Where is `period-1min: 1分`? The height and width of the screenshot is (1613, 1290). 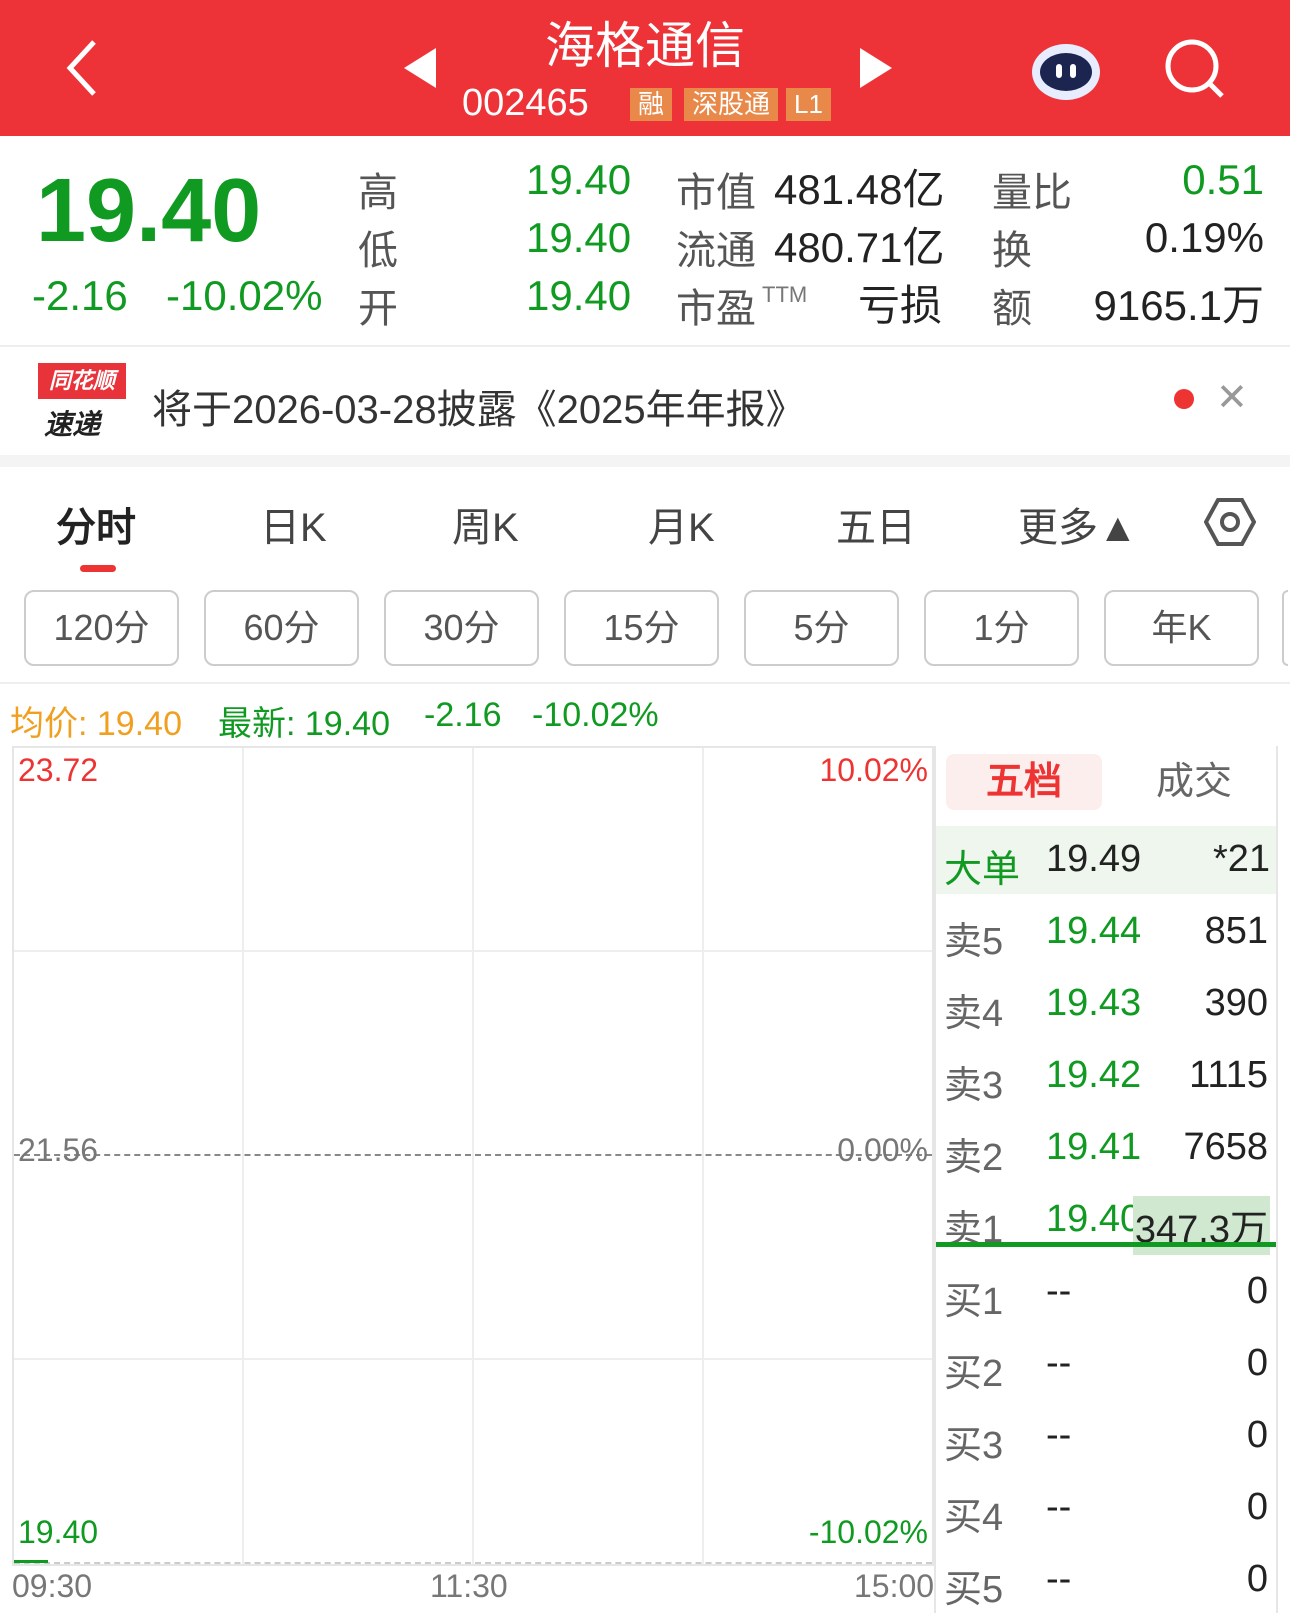 period-1min: 1分 is located at coordinates (1001, 628).